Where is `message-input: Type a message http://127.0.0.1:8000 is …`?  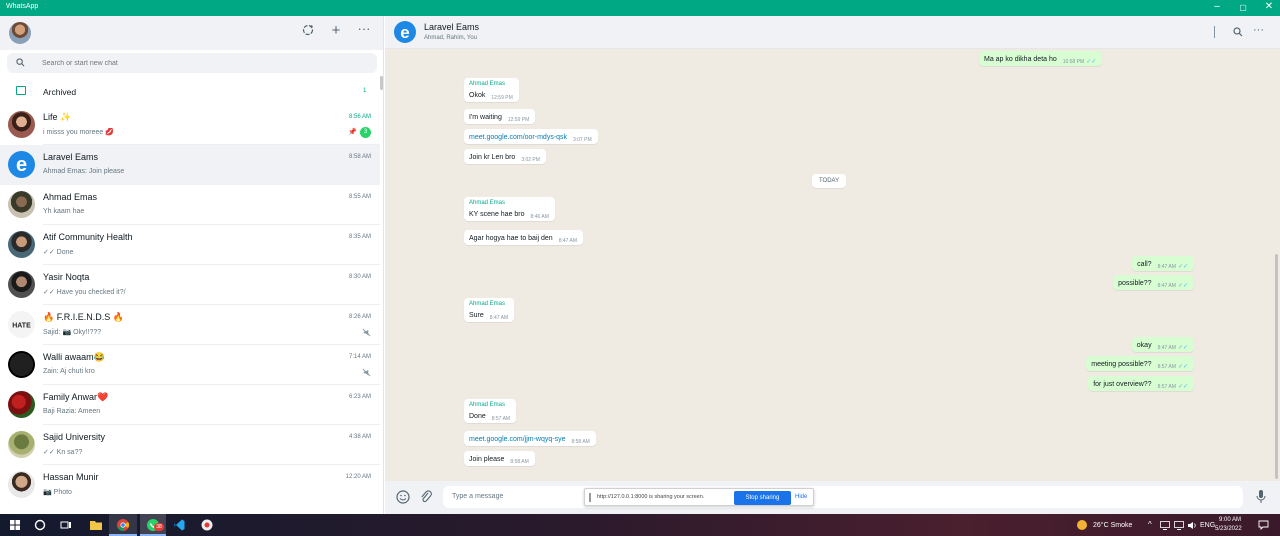 message-input: Type a message http://127.0.0.1:8000 is … is located at coordinates (843, 497).